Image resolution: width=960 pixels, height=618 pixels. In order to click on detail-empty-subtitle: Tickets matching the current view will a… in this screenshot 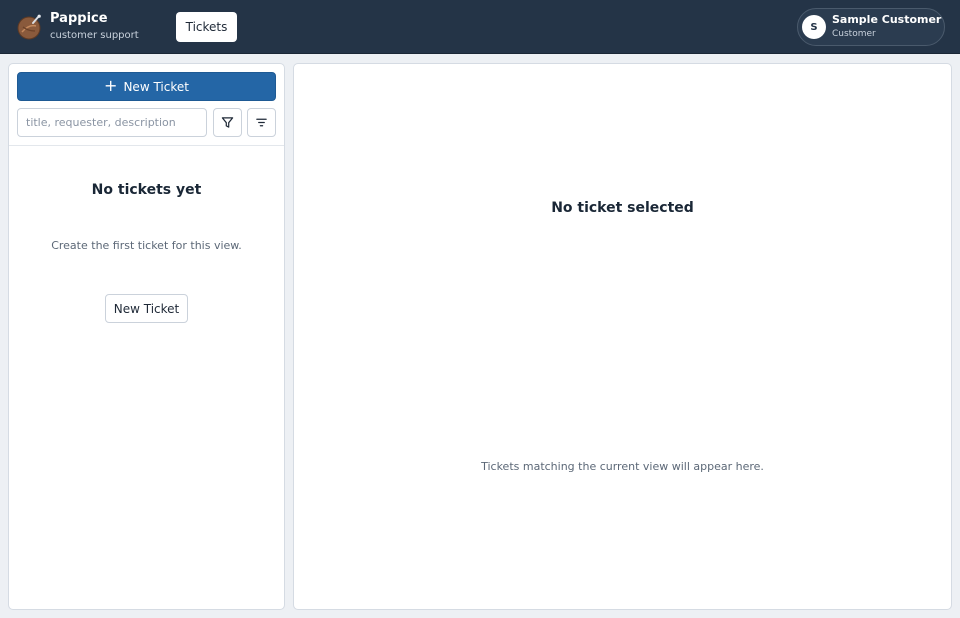, I will do `click(622, 466)`.